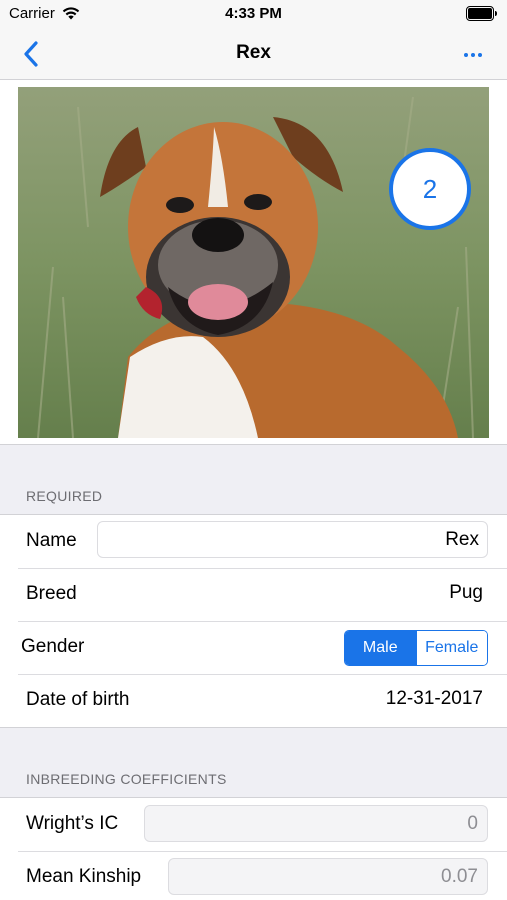 Image resolution: width=507 pixels, height=900 pixels. I want to click on mean-kinship-label: Mean Kinship, so click(84, 876).